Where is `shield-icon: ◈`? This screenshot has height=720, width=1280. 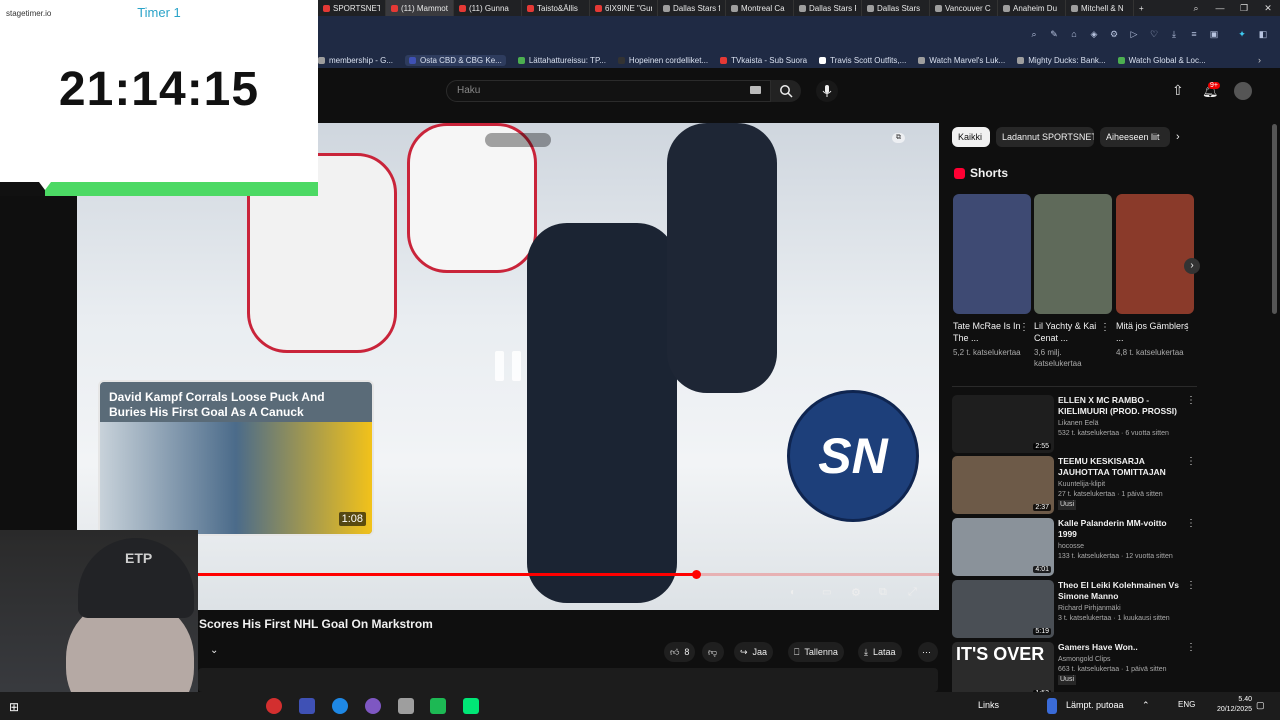
shield-icon: ◈ is located at coordinates (1094, 34).